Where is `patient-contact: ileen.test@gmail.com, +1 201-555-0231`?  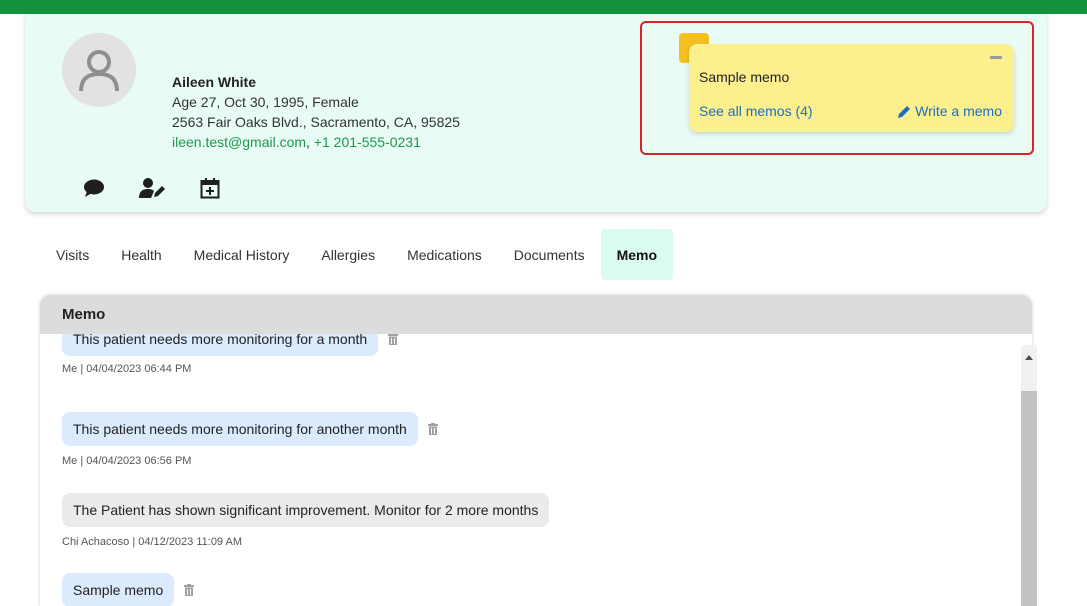 patient-contact: ileen.test@gmail.com, +1 201-555-0231 is located at coordinates (316, 142).